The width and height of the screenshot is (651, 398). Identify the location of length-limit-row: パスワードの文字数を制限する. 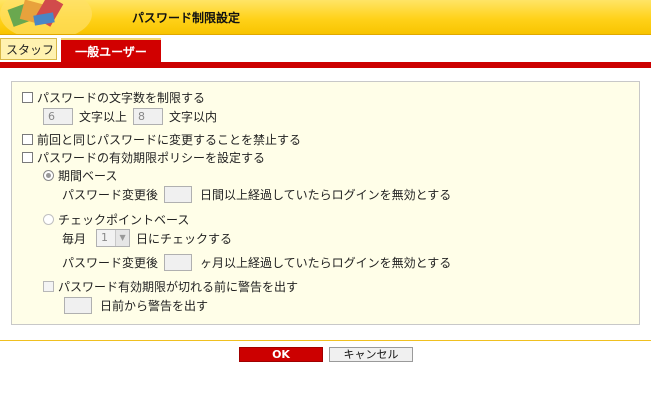
(113, 97).